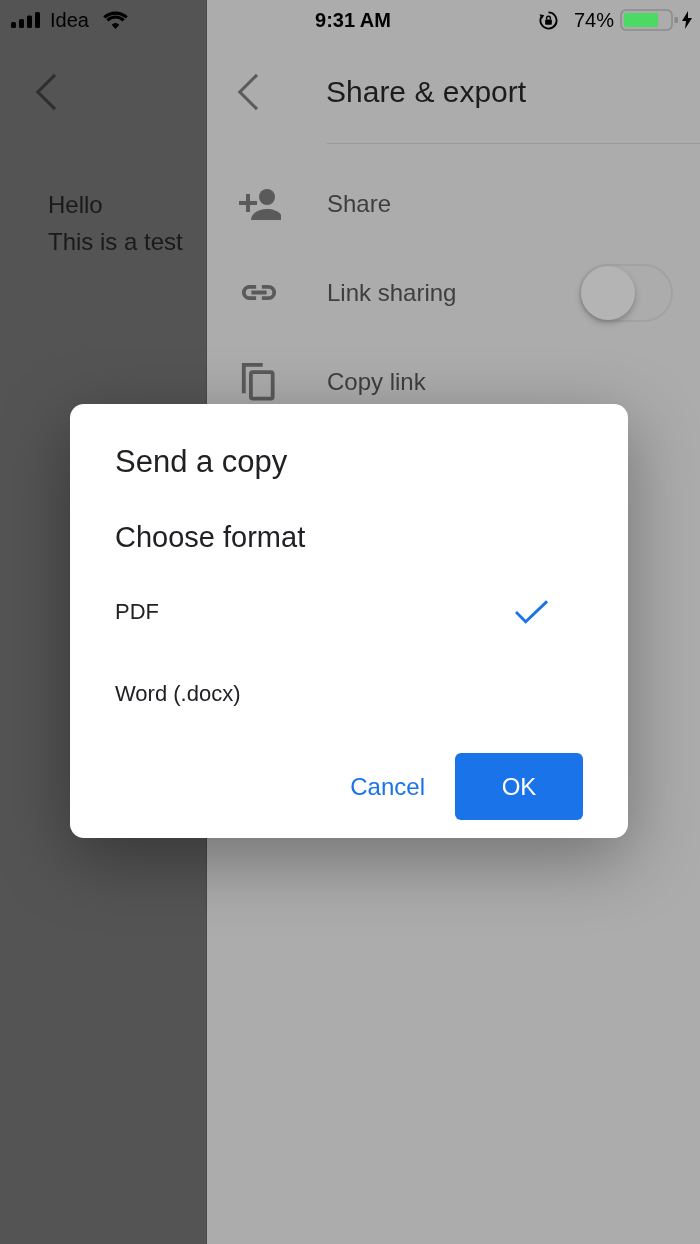 This screenshot has height=1244, width=700. I want to click on wifi-icon, so click(115, 20).